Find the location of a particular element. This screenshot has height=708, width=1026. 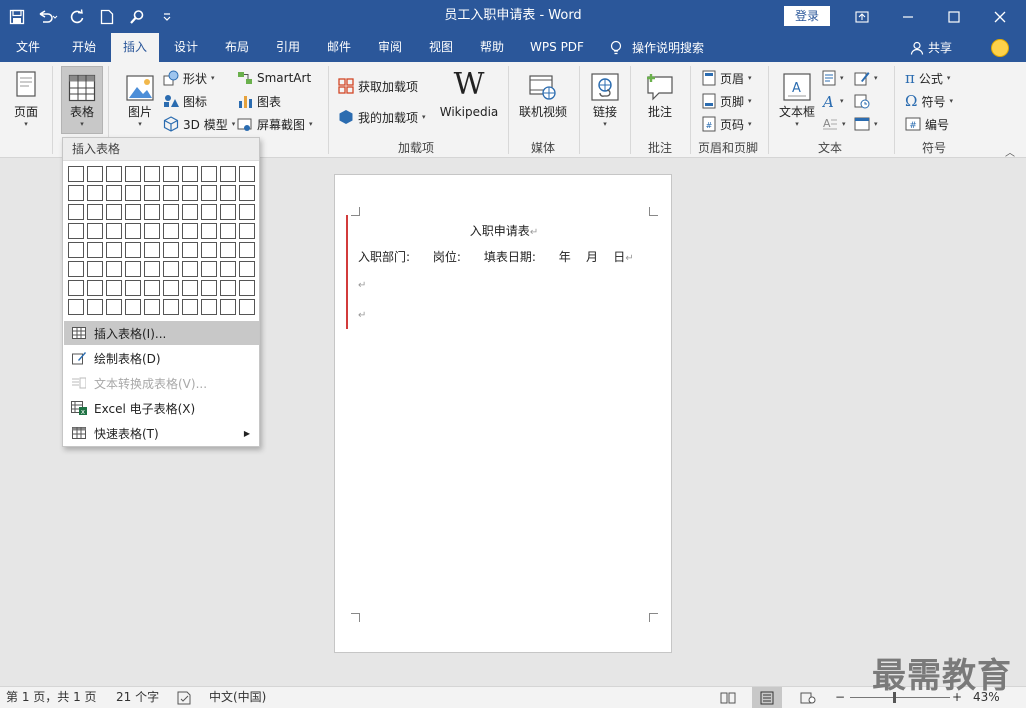

zoom-slider-track is located at coordinates (900, 697).